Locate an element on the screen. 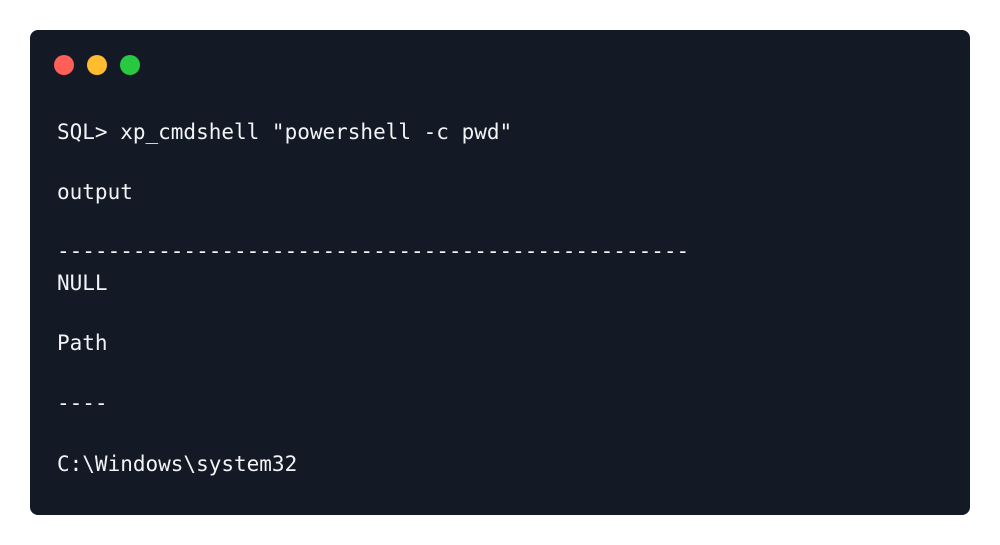 Image resolution: width=1000 pixels, height=545 pixels. path-header: Path is located at coordinates (82, 343).